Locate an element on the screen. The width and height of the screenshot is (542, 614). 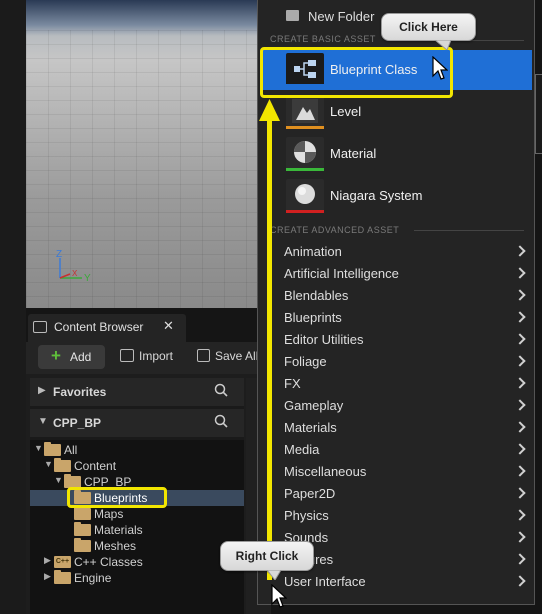
blueprint-class-icon is located at coordinates (305, 70).